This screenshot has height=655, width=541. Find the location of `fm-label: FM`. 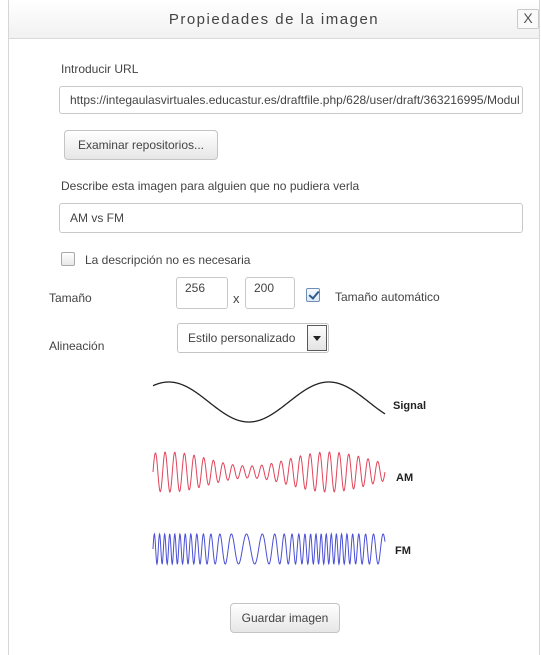

fm-label: FM is located at coordinates (403, 551).